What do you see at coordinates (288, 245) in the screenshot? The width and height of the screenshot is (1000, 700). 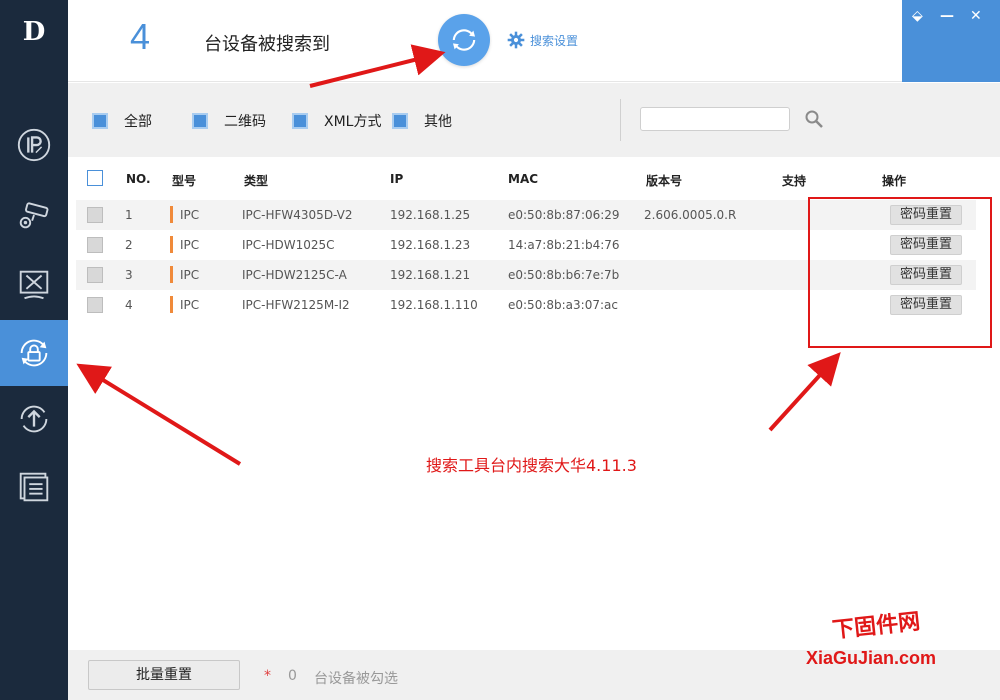 I see `row-type: IPC-HDW1025C` at bounding box center [288, 245].